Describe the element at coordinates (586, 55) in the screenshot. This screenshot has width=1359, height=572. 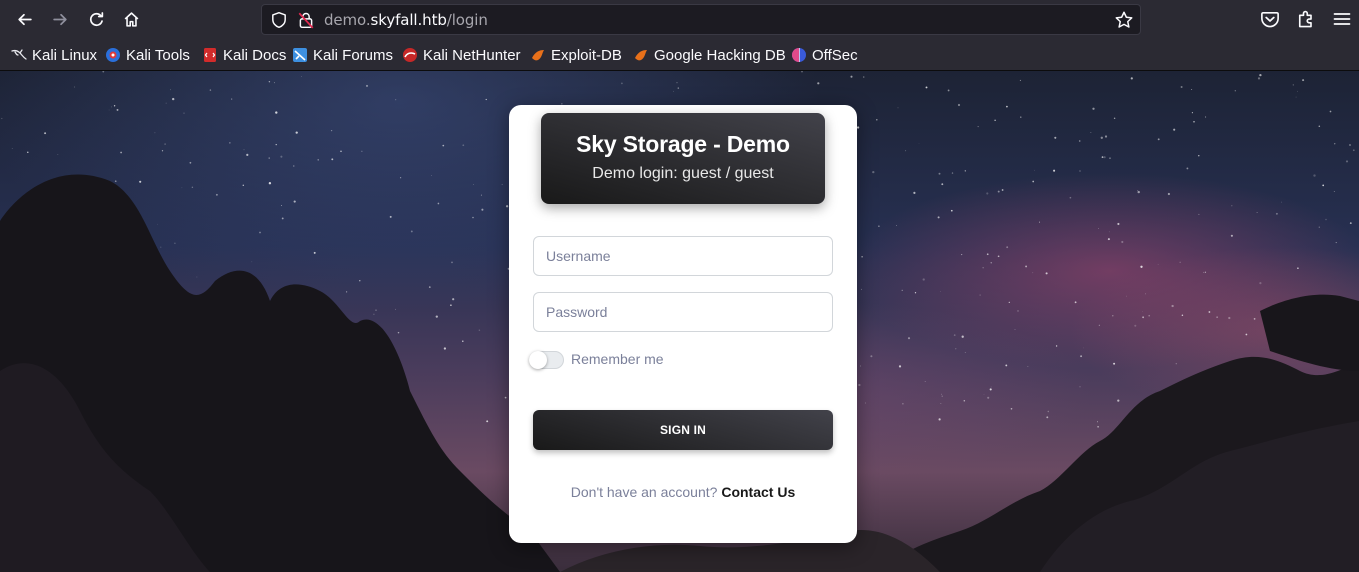
I see `bookmark-label: Exploit-DB` at that location.